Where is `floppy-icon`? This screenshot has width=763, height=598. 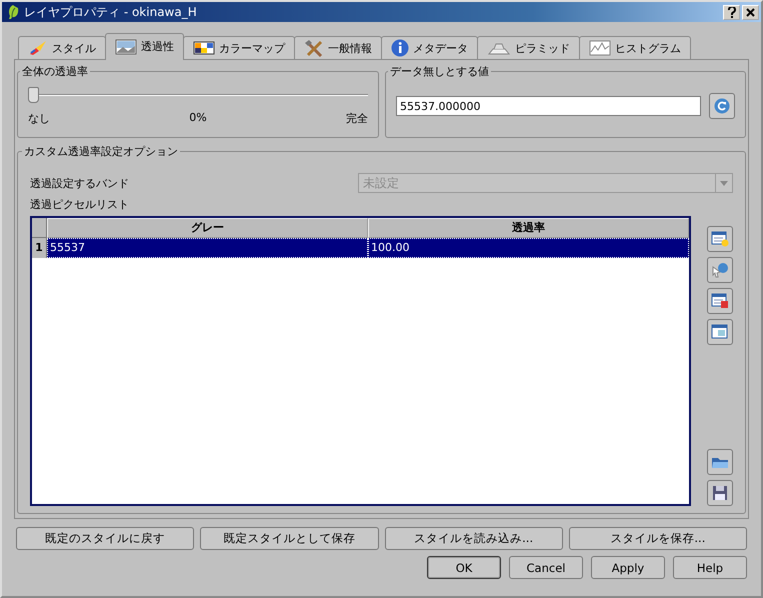 floppy-icon is located at coordinates (720, 493).